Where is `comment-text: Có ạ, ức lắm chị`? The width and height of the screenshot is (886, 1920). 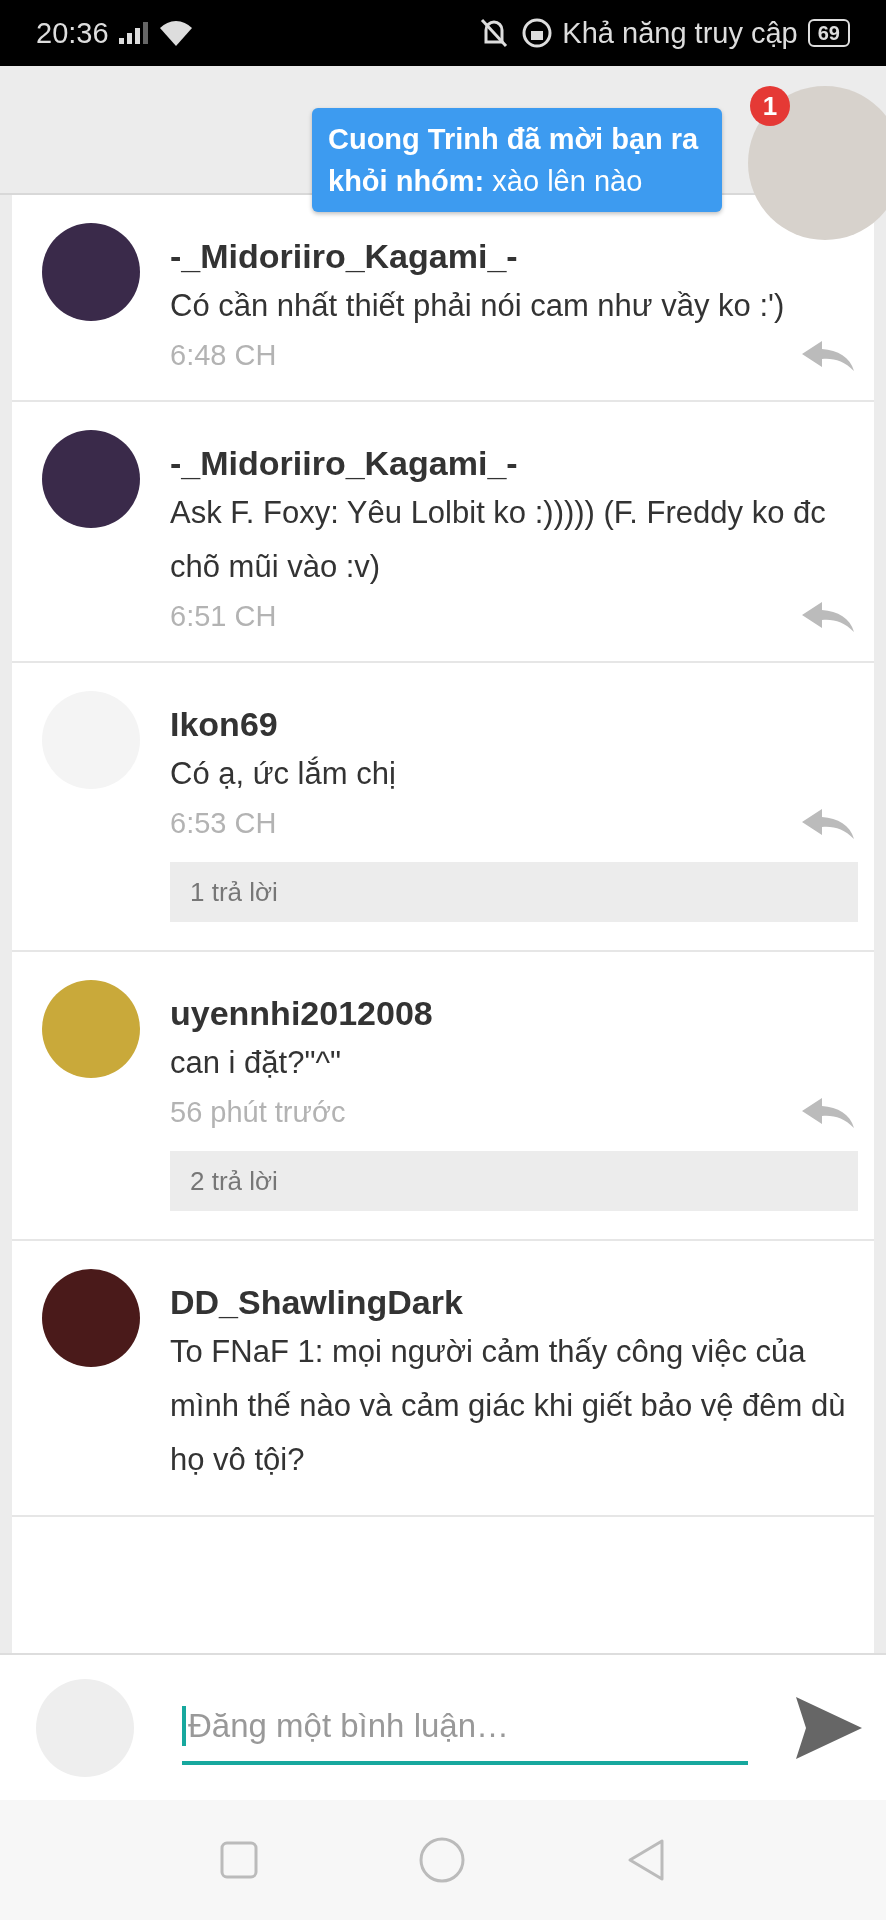 comment-text: Có ạ, ức lắm chị is located at coordinates (283, 774).